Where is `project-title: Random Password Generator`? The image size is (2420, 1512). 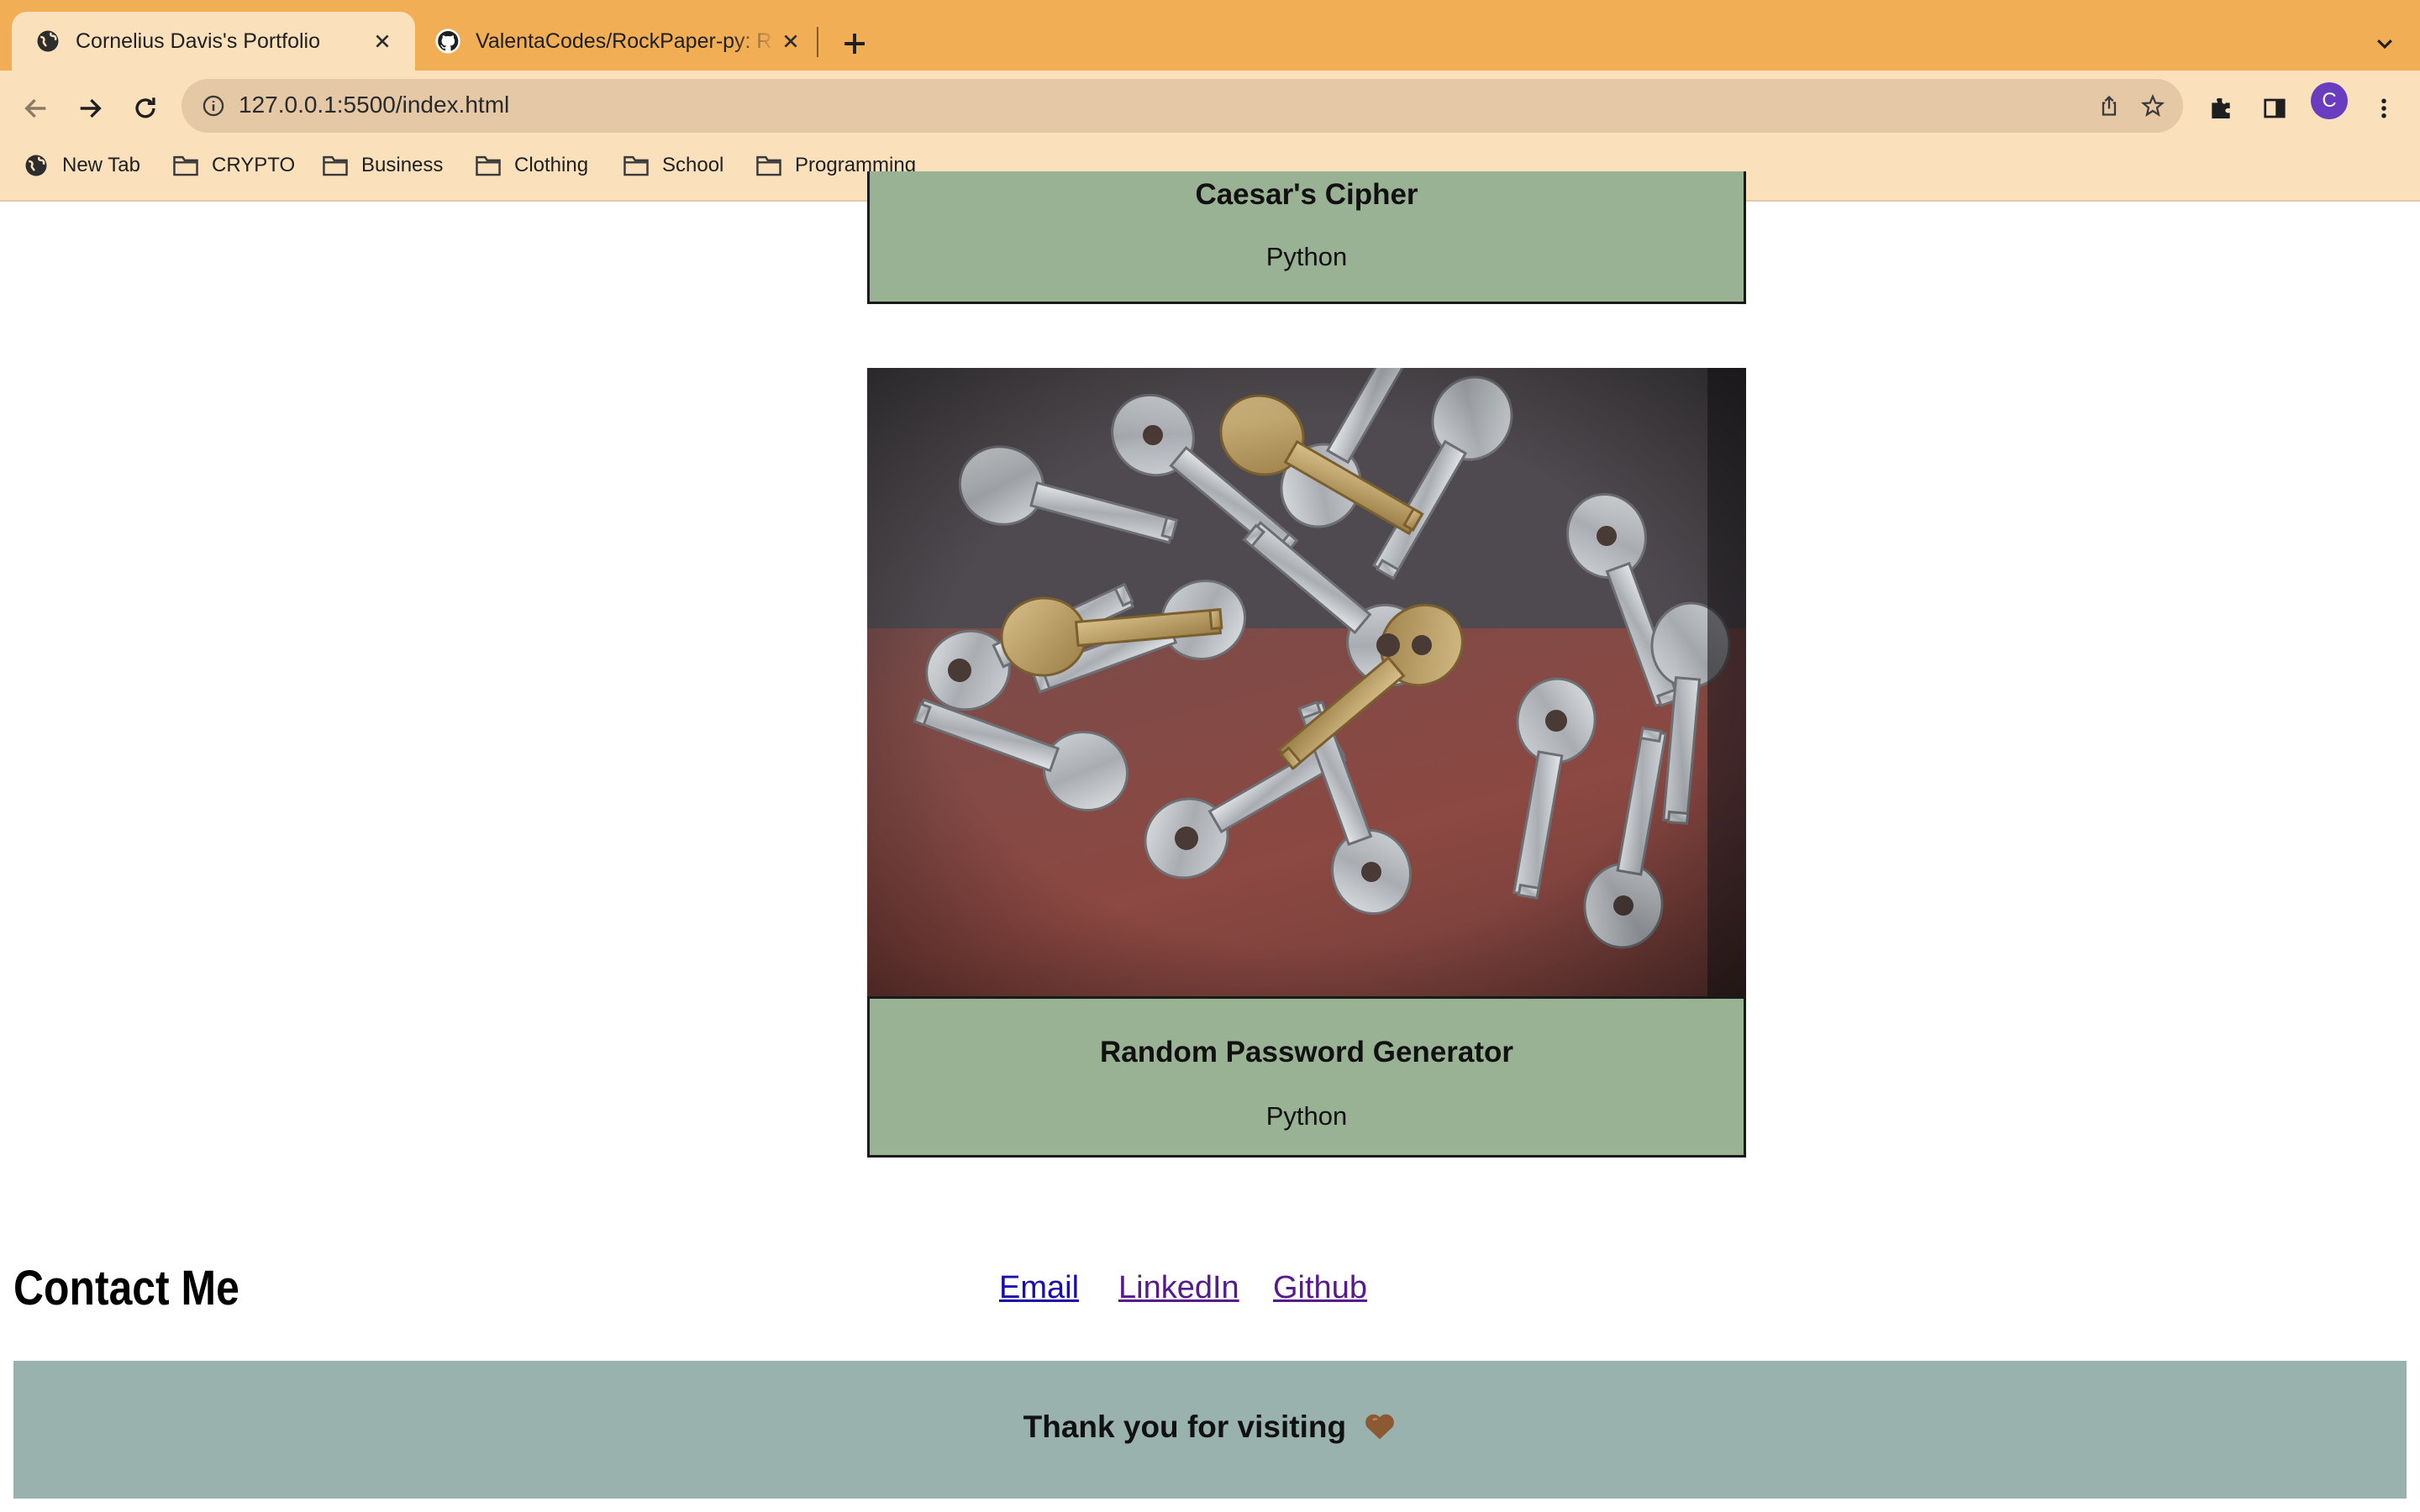
project-title: Random Password Generator is located at coordinates (1306, 1052).